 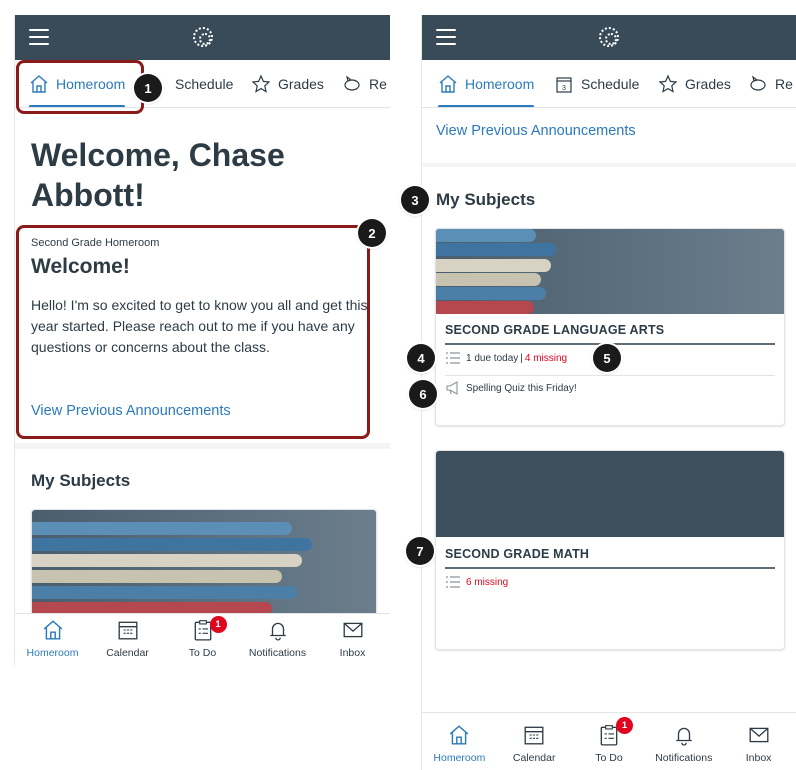 What do you see at coordinates (193, 332) in the screenshot?
I see `announcement-highlight` at bounding box center [193, 332].